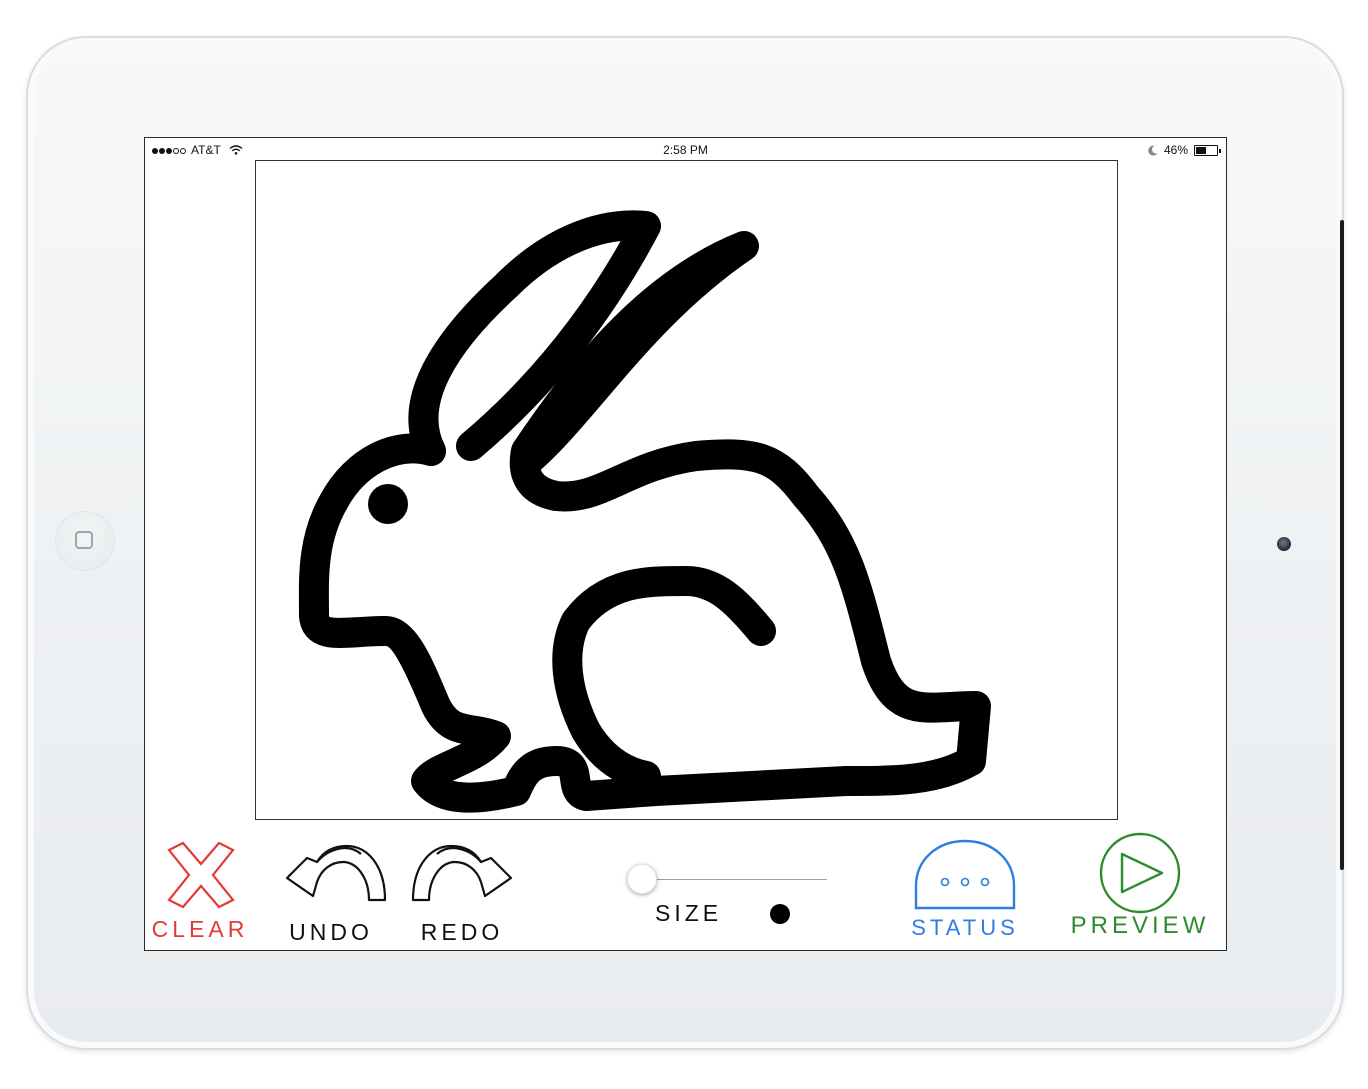  Describe the element at coordinates (462, 932) in the screenshot. I see `redo-label: REDO` at that location.